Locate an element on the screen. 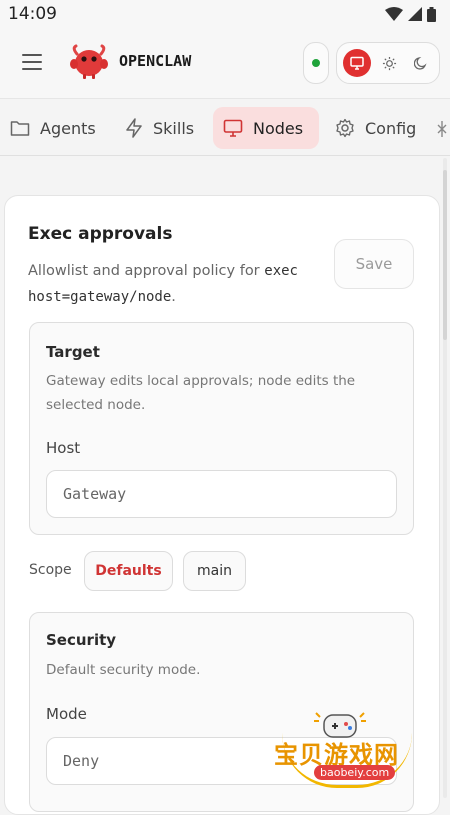  top-bar: OPENCLAW is located at coordinates (225, 63).